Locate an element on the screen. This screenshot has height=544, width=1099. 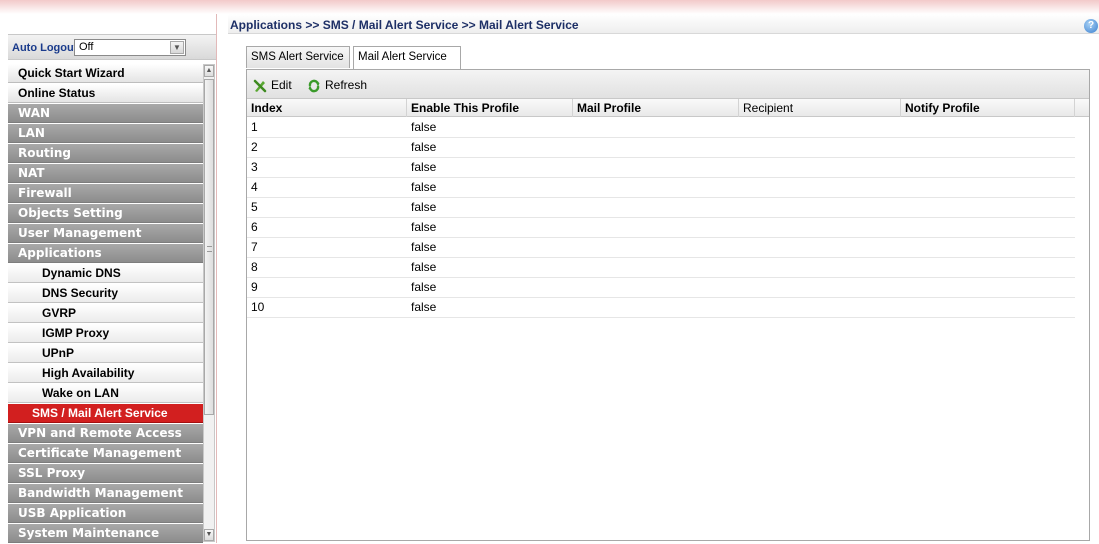
sidebar-item-vpn-and-remote-access: VPN and Remote Access is located at coordinates (105, 433).